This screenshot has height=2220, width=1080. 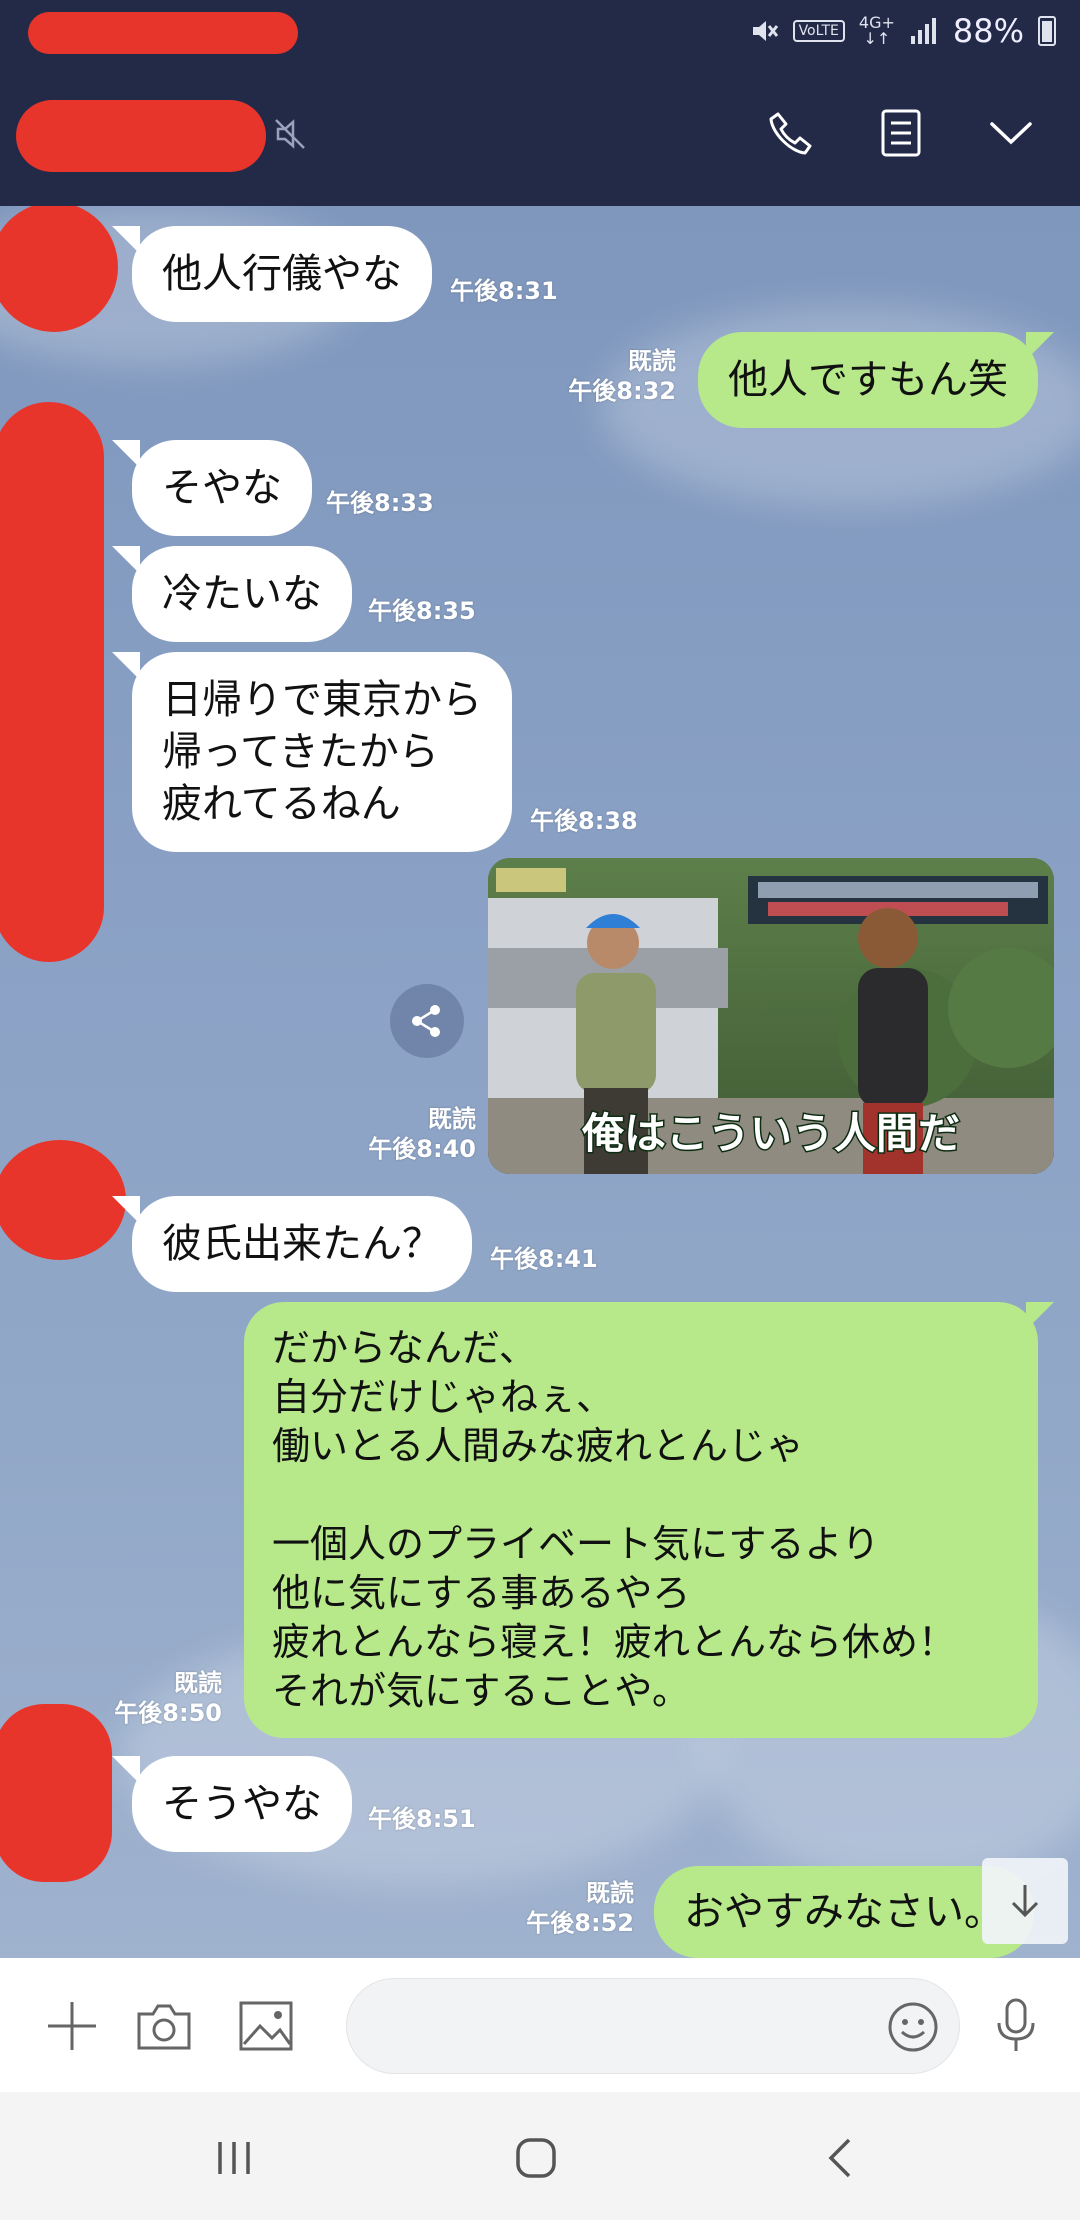 I want to click on call-button, so click(x=791, y=133).